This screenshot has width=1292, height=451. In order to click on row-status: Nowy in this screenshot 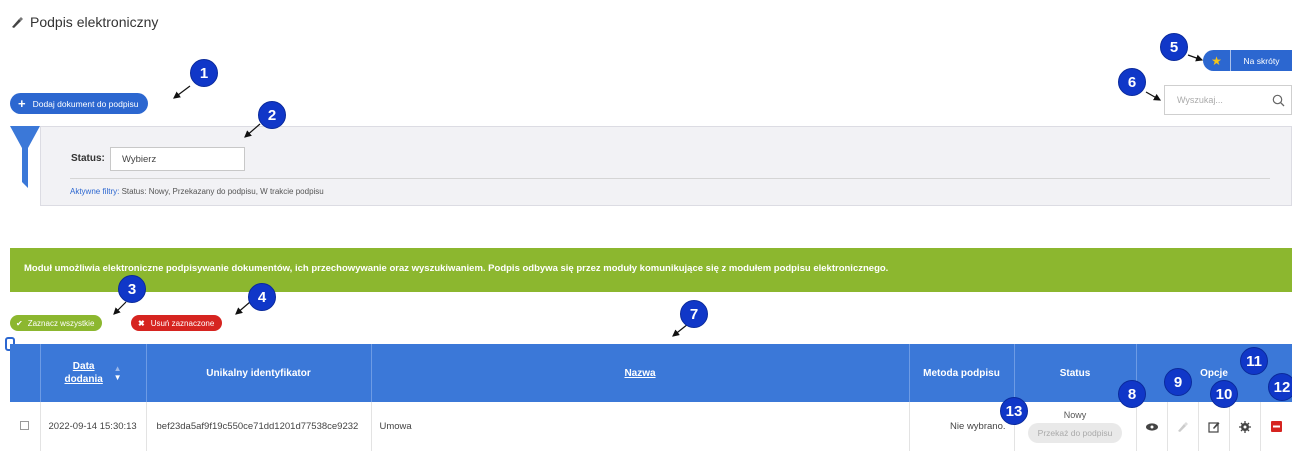, I will do `click(1075, 415)`.